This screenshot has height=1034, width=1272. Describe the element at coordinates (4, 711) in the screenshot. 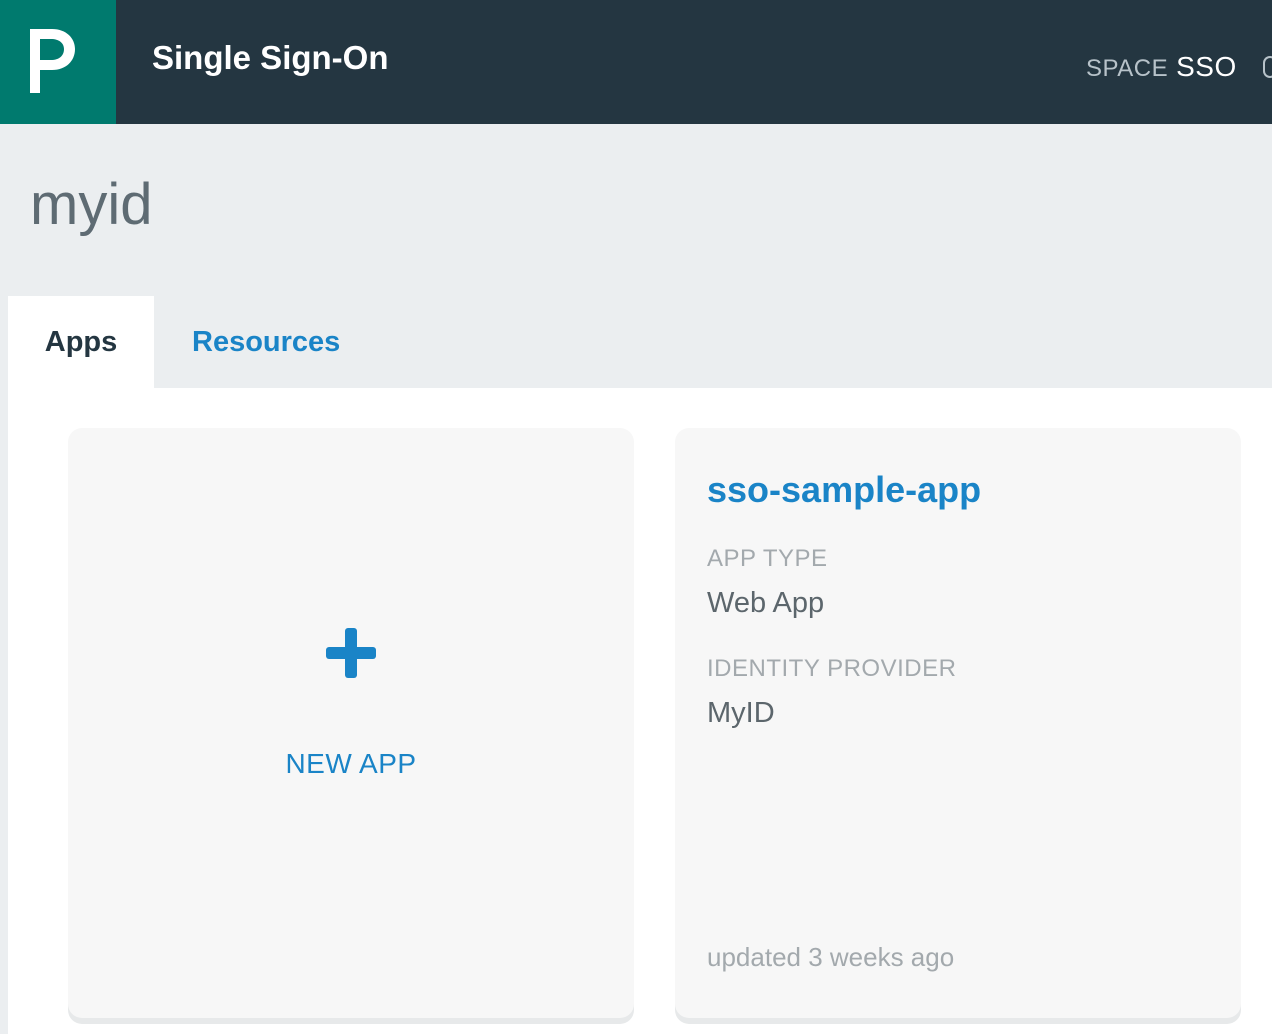

I see `content-left-rail` at that location.